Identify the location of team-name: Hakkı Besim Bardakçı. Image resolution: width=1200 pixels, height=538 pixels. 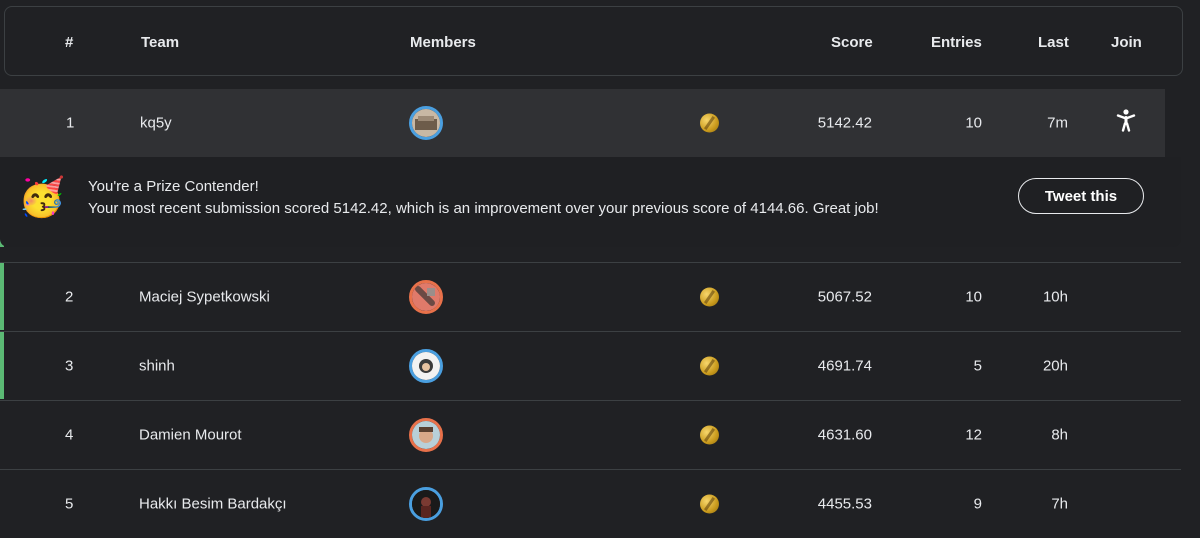
(213, 504).